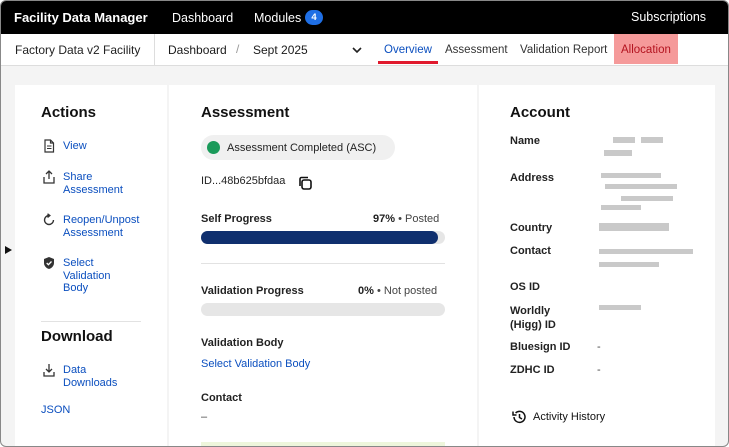 Image resolution: width=729 pixels, height=447 pixels. Describe the element at coordinates (323, 309) in the screenshot. I see `validation-progress-bar` at that location.